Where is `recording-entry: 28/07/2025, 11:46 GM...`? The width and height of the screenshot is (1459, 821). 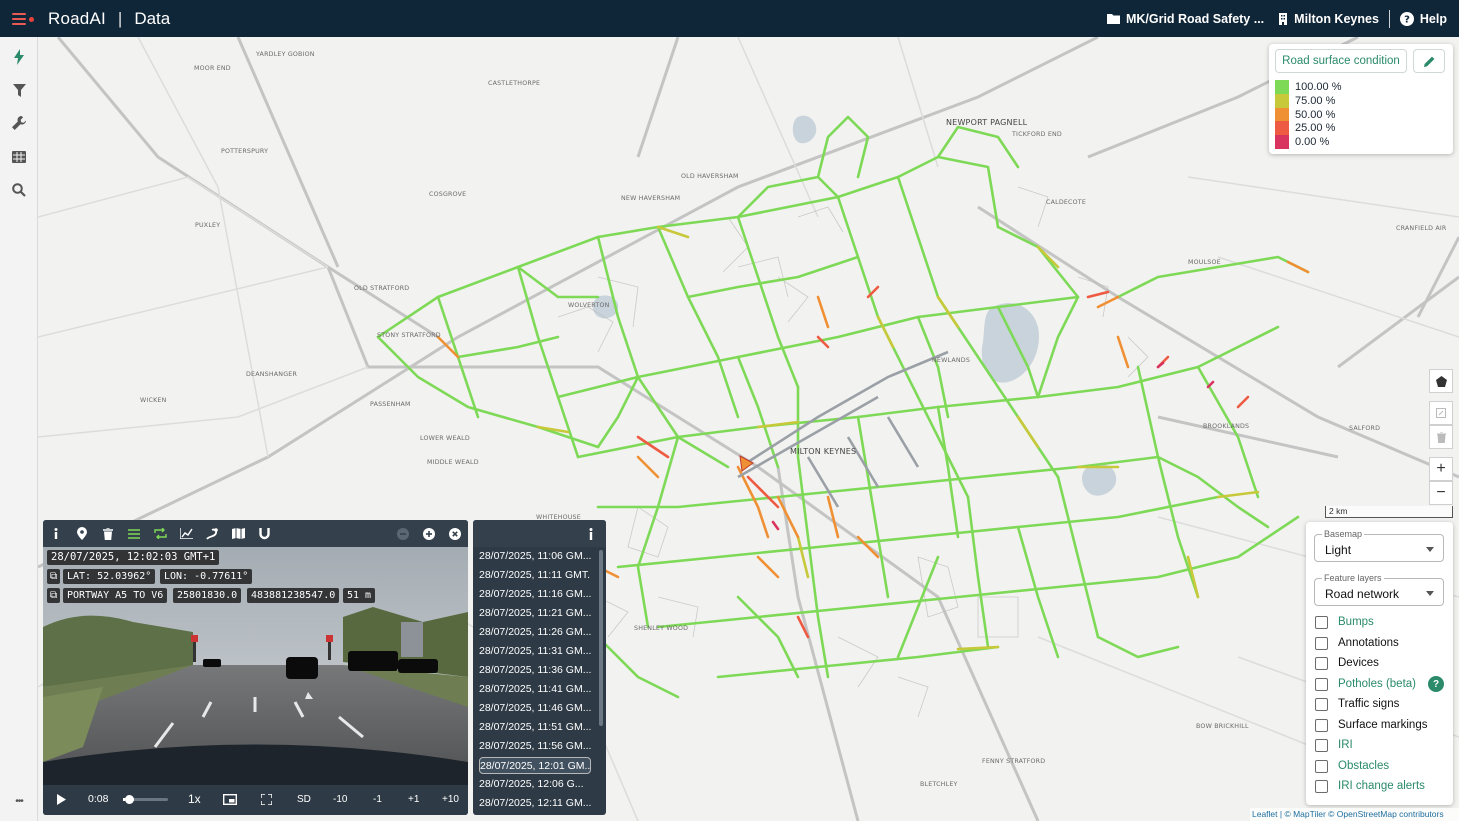 recording-entry: 28/07/2025, 11:46 GM... is located at coordinates (535, 708).